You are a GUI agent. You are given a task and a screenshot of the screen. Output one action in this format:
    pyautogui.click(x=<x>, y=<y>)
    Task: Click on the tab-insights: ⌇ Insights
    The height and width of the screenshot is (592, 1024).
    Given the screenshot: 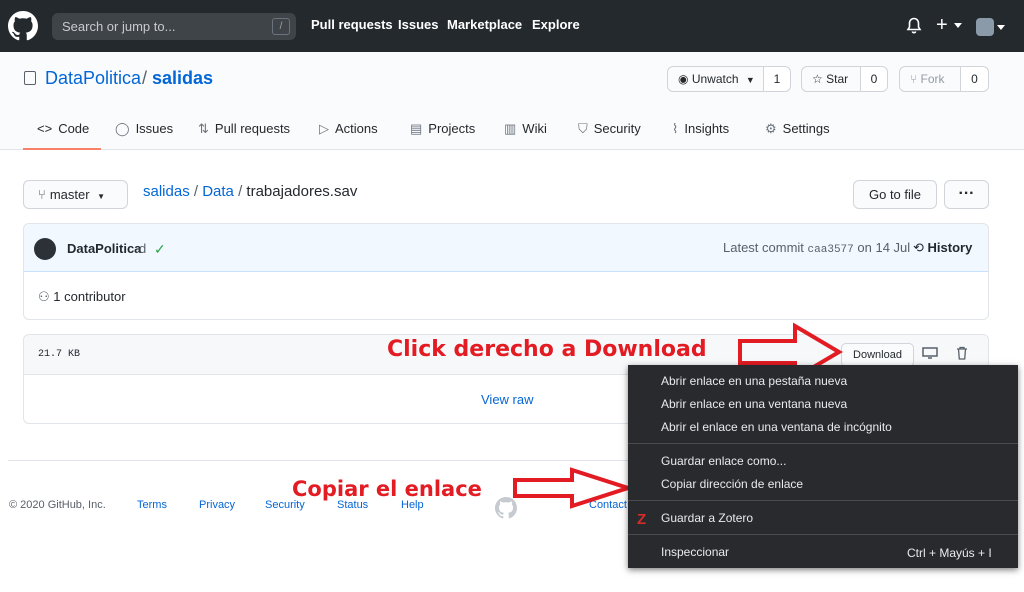 What is the action you would take?
    pyautogui.click(x=700, y=129)
    